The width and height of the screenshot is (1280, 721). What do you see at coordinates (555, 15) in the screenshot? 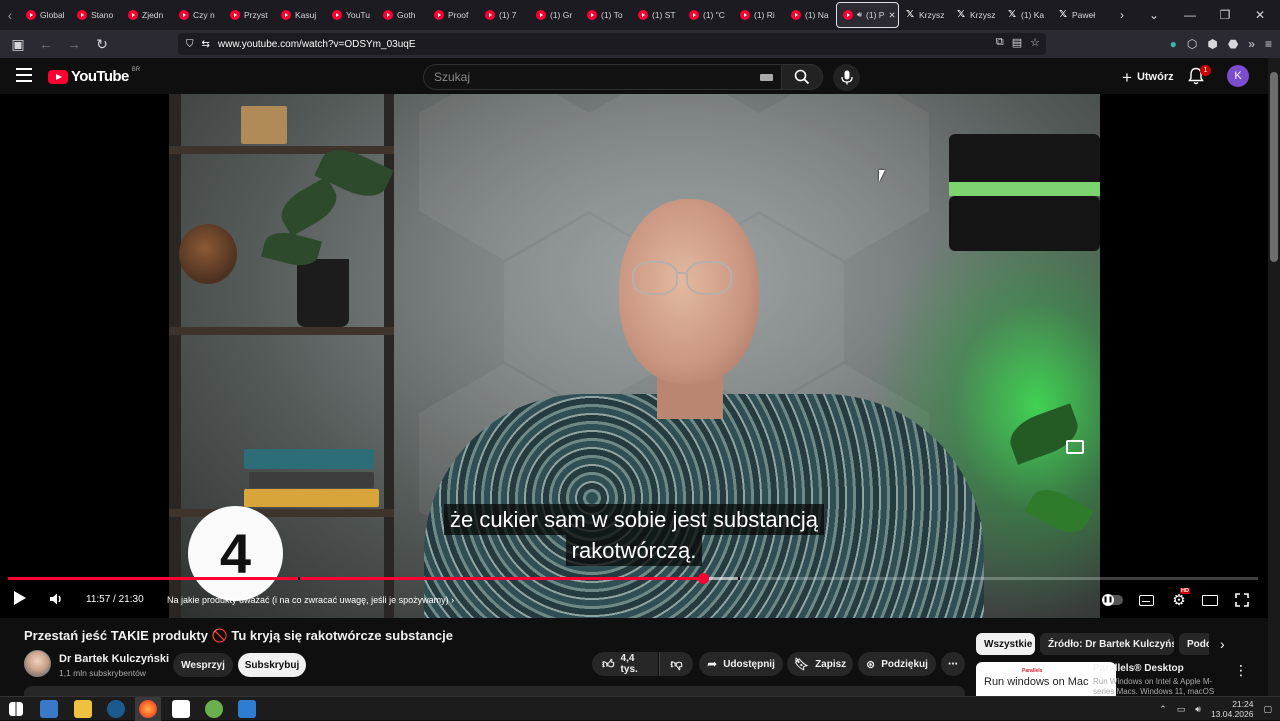
I see `browser-tab: (1) Gr` at bounding box center [555, 15].